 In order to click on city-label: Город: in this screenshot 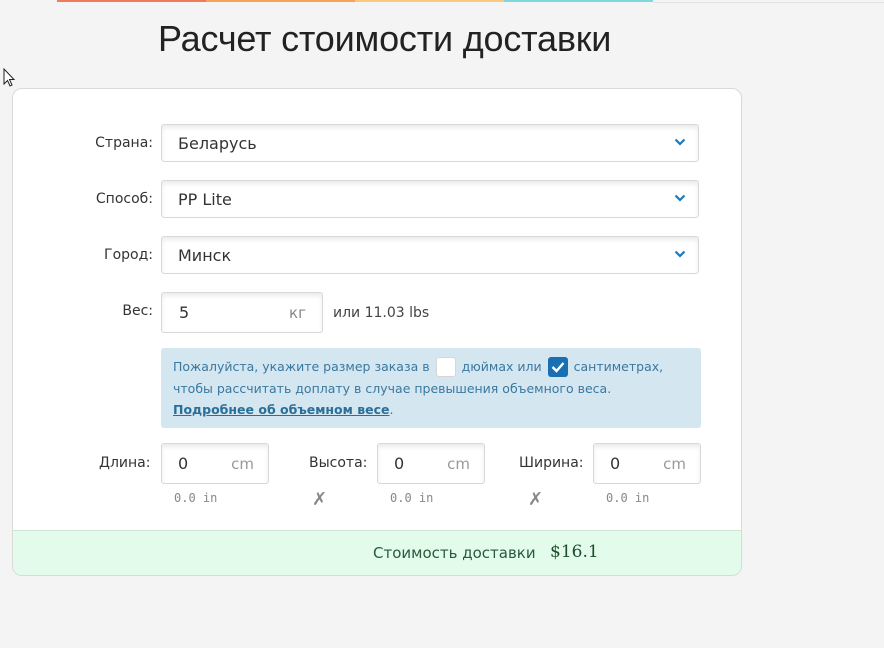, I will do `click(128, 255)`.